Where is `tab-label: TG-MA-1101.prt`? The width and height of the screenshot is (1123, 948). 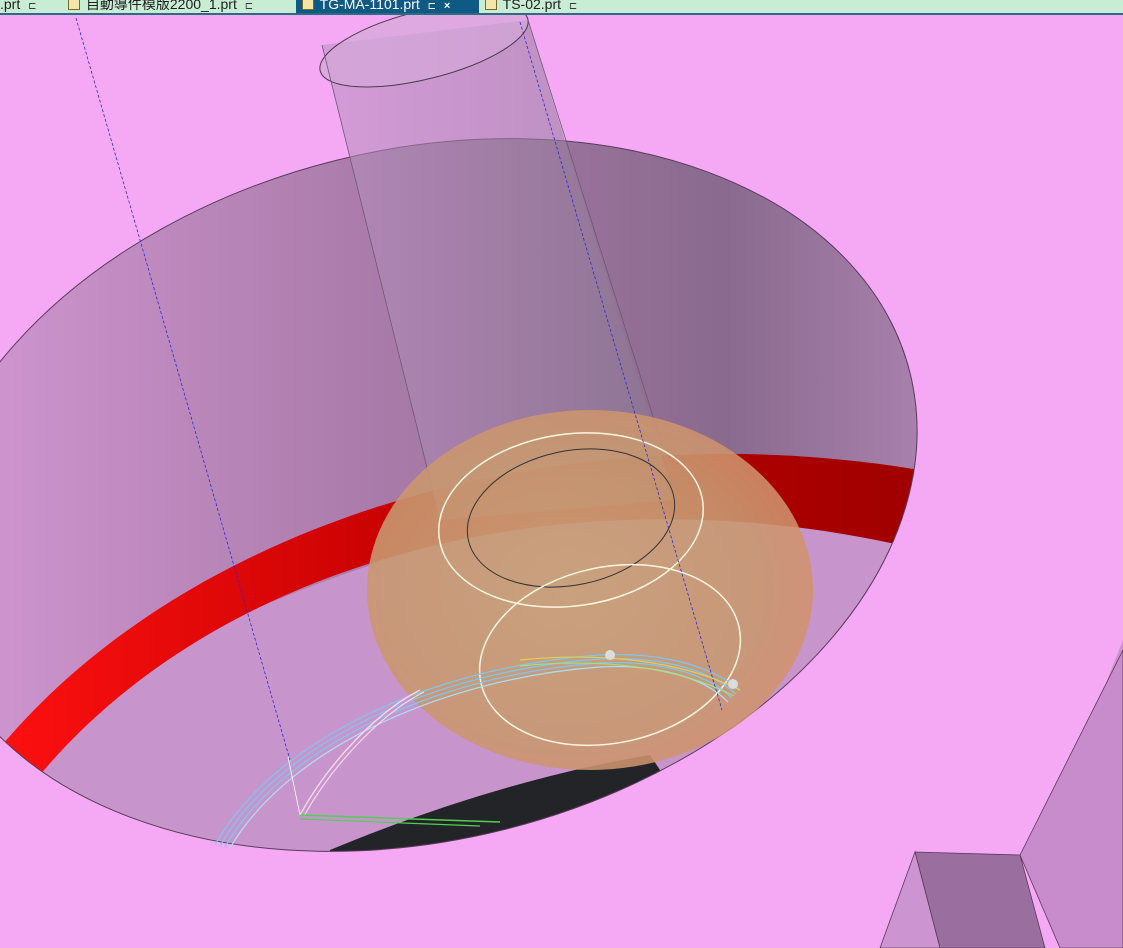 tab-label: TG-MA-1101.prt is located at coordinates (369, 6).